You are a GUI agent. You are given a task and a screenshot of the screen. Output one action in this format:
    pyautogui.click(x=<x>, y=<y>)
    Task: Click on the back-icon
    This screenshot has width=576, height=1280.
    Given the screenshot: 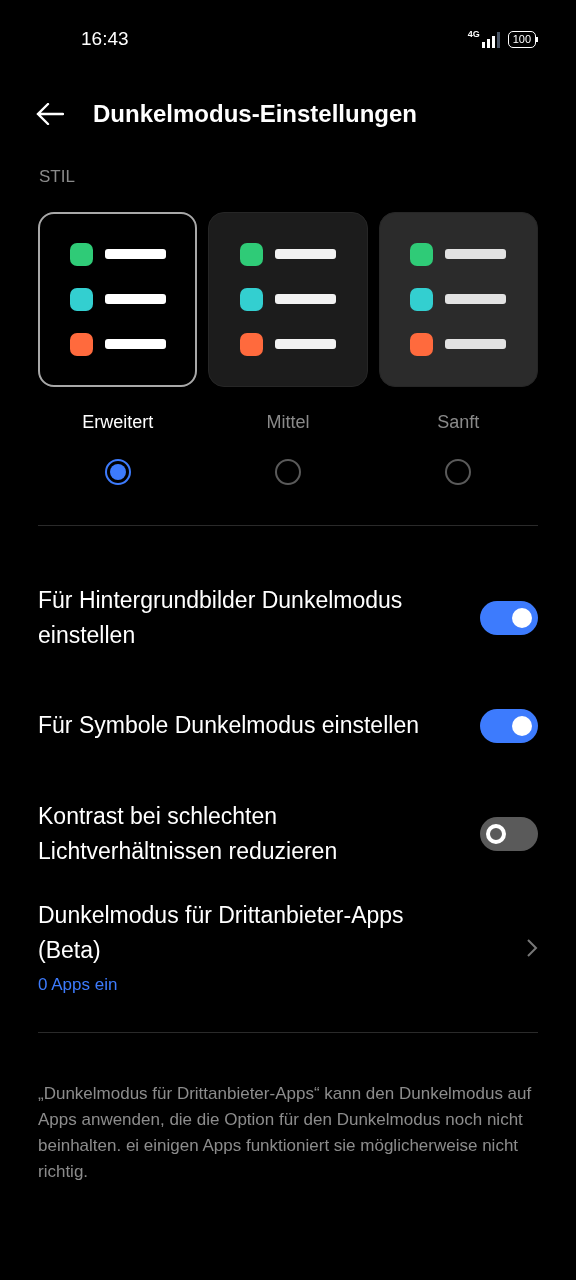 What is the action you would take?
    pyautogui.click(x=50, y=114)
    